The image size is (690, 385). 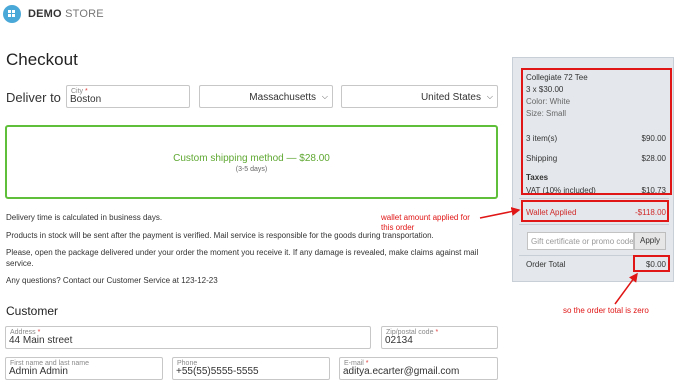 What do you see at coordinates (500, 213) in the screenshot?
I see `arrow-to-wallet` at bounding box center [500, 213].